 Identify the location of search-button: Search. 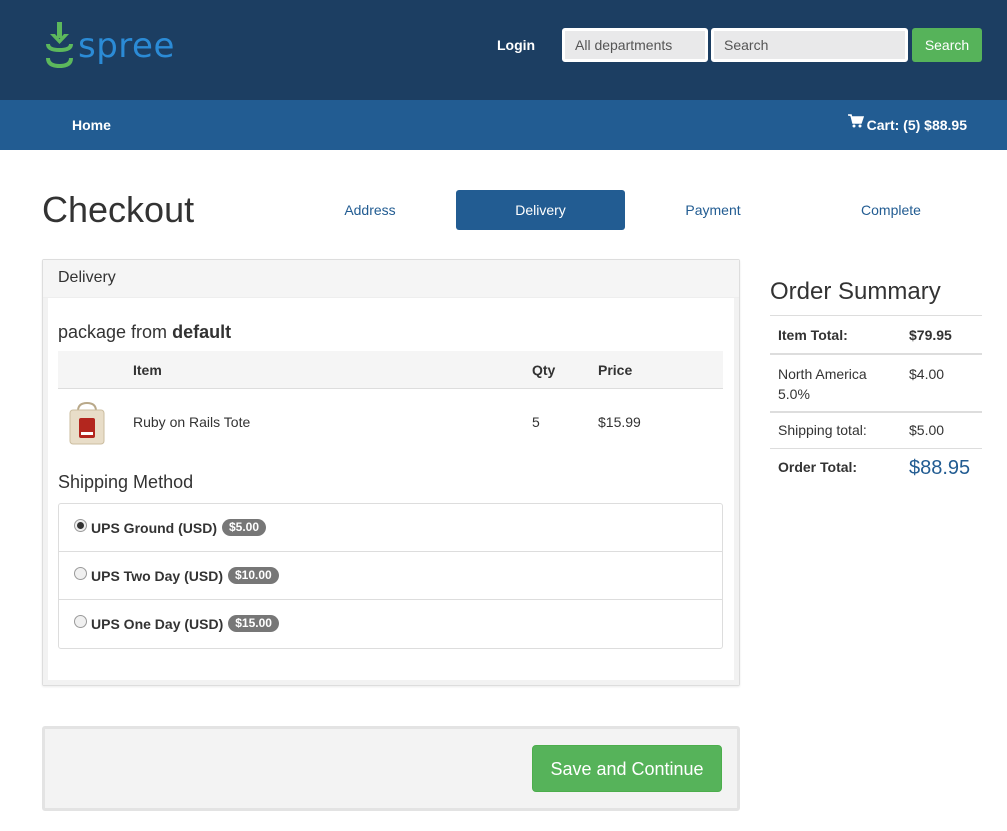
(947, 45).